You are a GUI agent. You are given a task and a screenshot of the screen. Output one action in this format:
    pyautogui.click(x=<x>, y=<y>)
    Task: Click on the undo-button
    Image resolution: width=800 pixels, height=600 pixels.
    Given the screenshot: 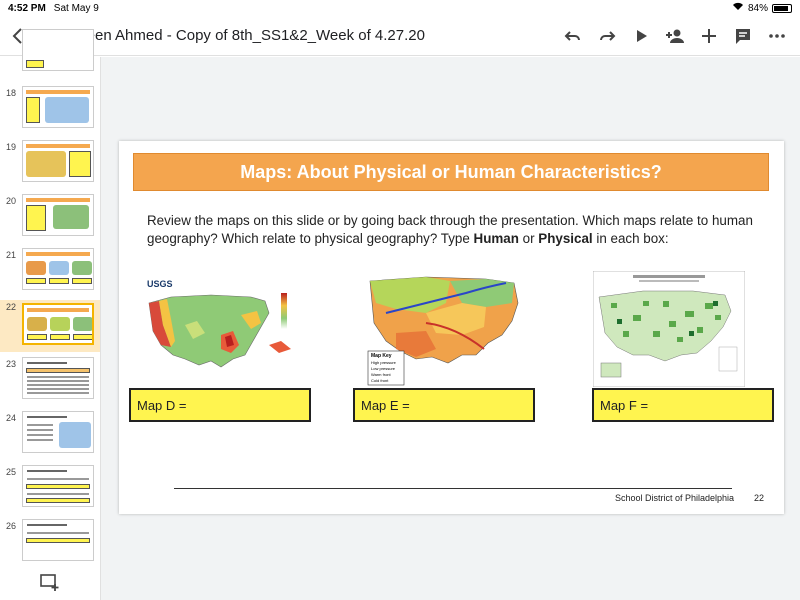 What is the action you would take?
    pyautogui.click(x=573, y=36)
    